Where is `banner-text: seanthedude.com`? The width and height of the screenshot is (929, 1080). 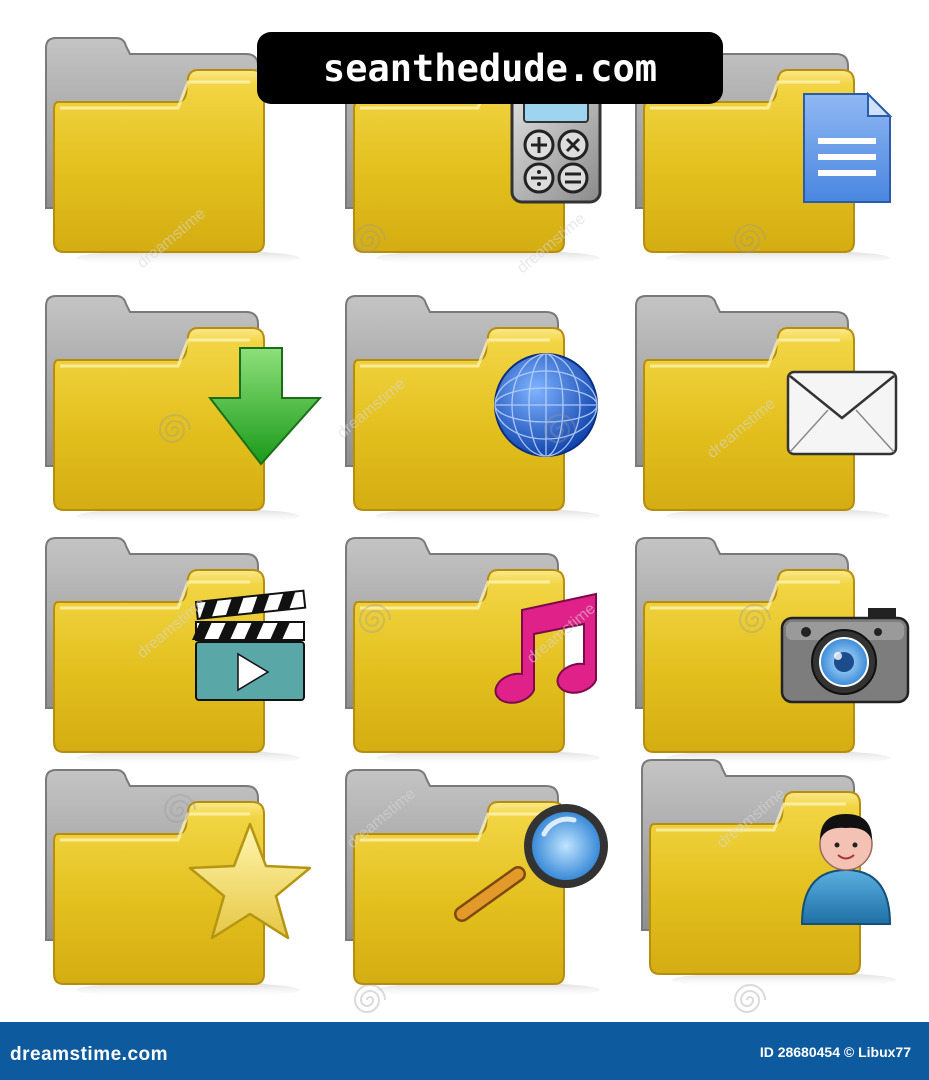 banner-text: seanthedude.com is located at coordinates (490, 68).